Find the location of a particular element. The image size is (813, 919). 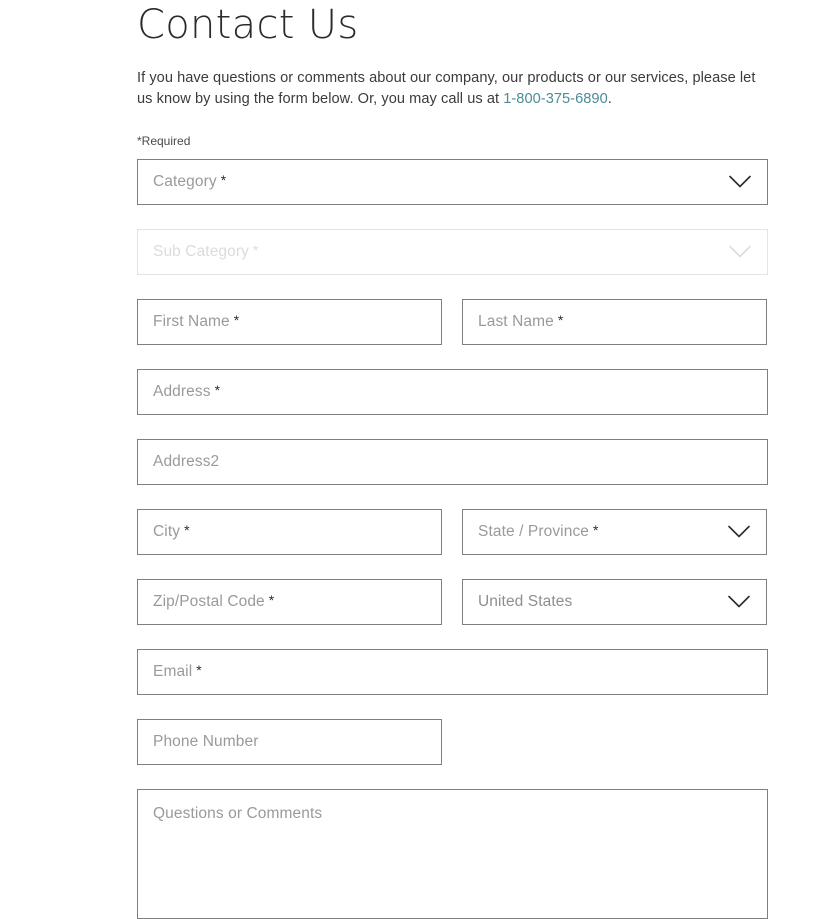

form-row-email: Email * is located at coordinates (452, 672).